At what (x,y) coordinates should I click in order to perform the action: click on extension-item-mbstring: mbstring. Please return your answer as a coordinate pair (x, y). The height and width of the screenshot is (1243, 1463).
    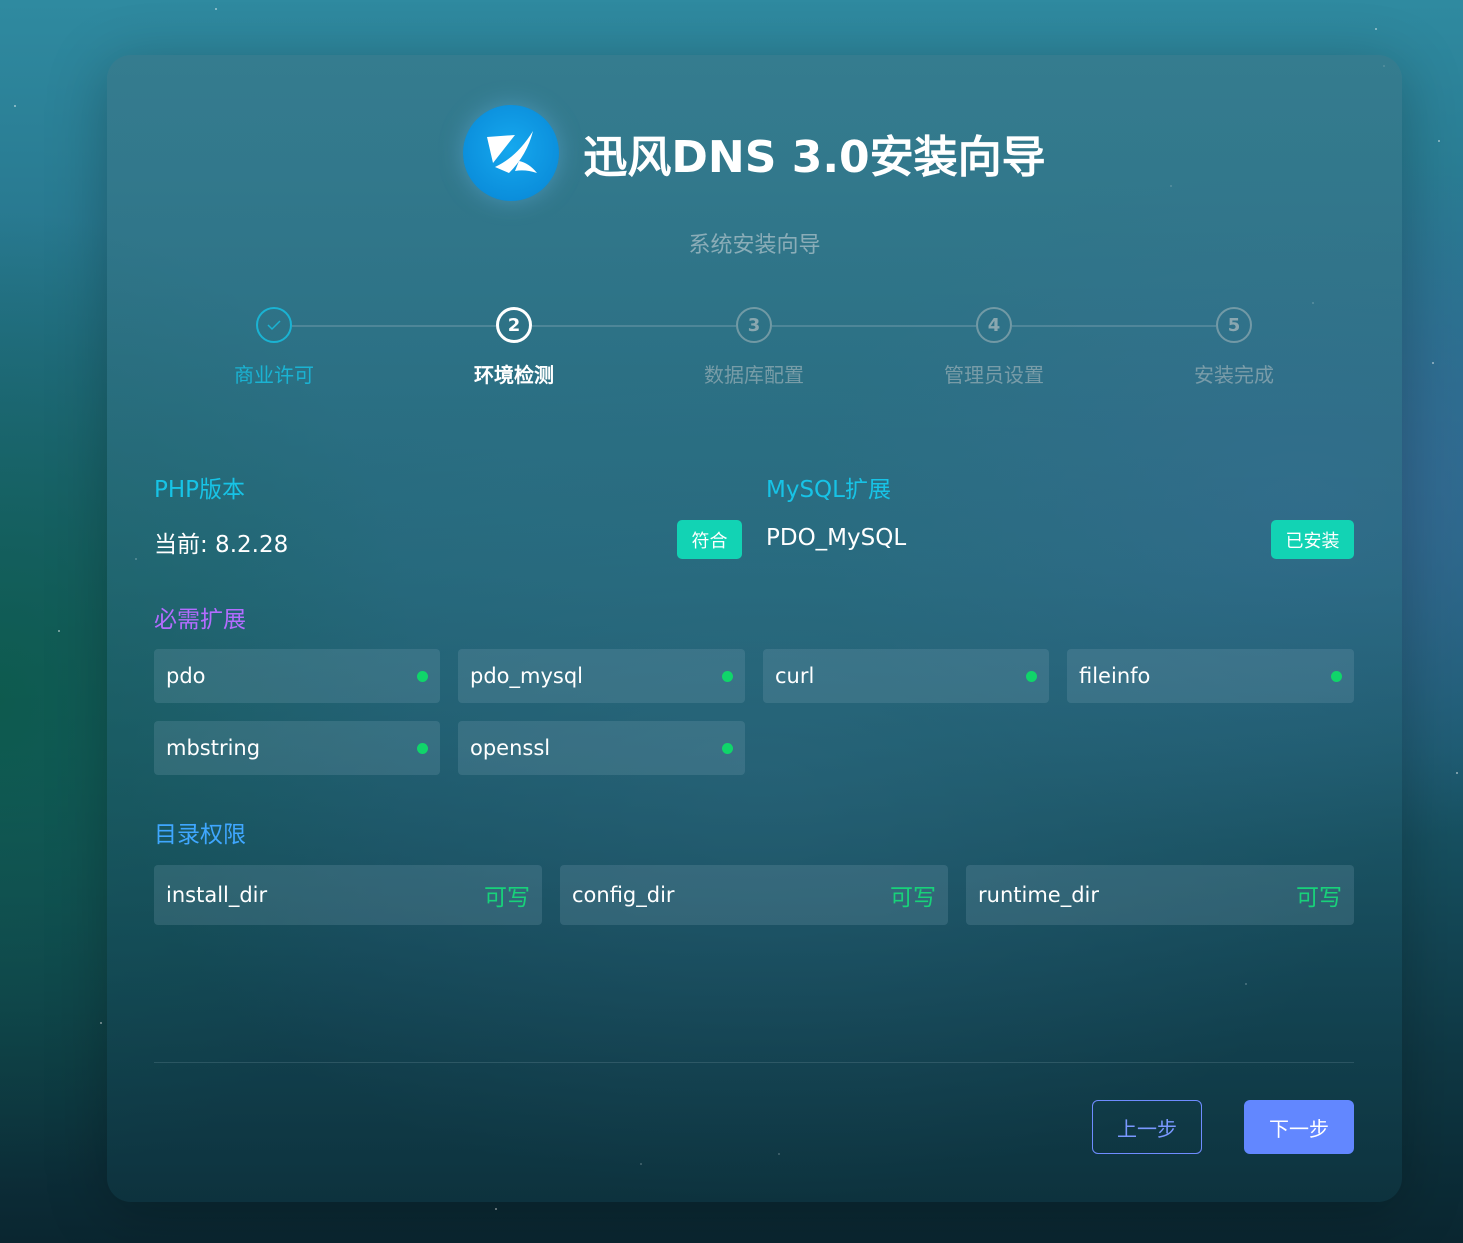
    Looking at the image, I should click on (297, 748).